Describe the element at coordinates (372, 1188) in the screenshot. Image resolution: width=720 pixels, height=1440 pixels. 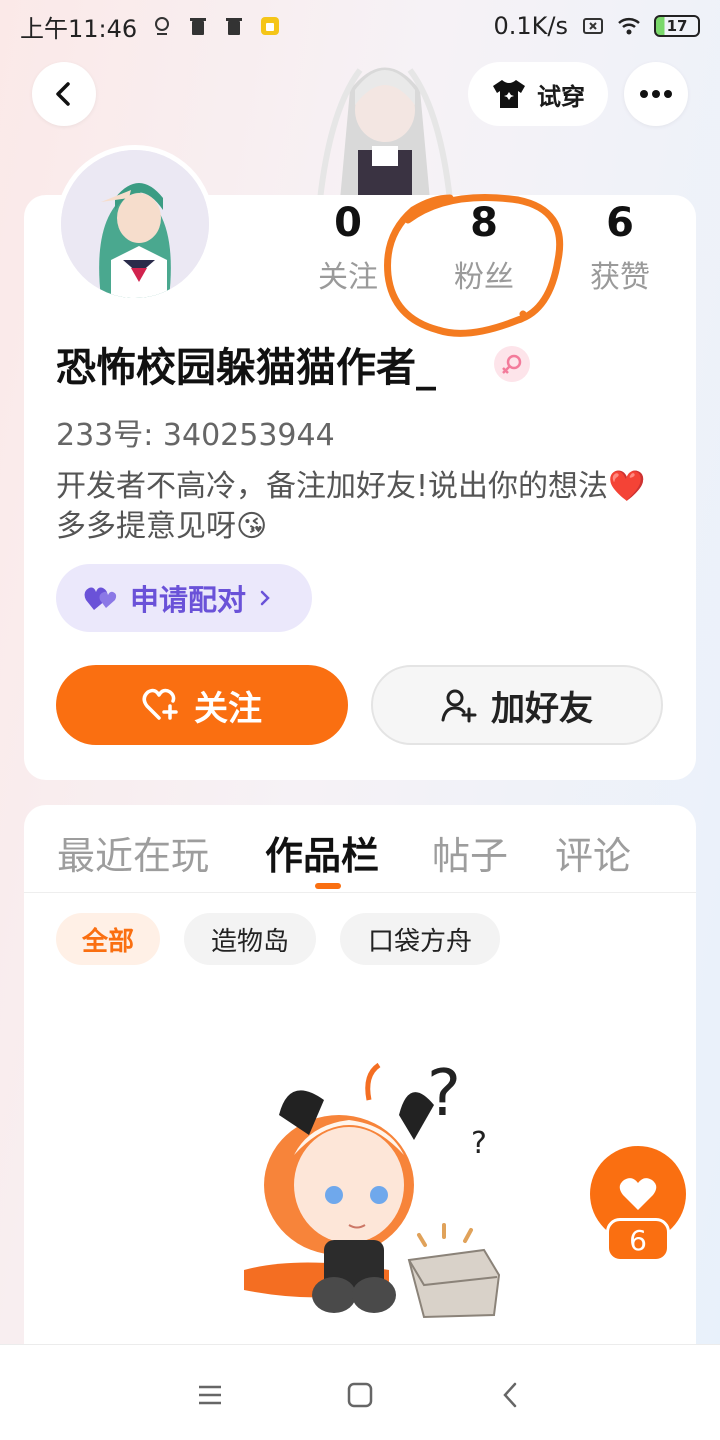
I see `empty-state-illustration: ? ?` at that location.